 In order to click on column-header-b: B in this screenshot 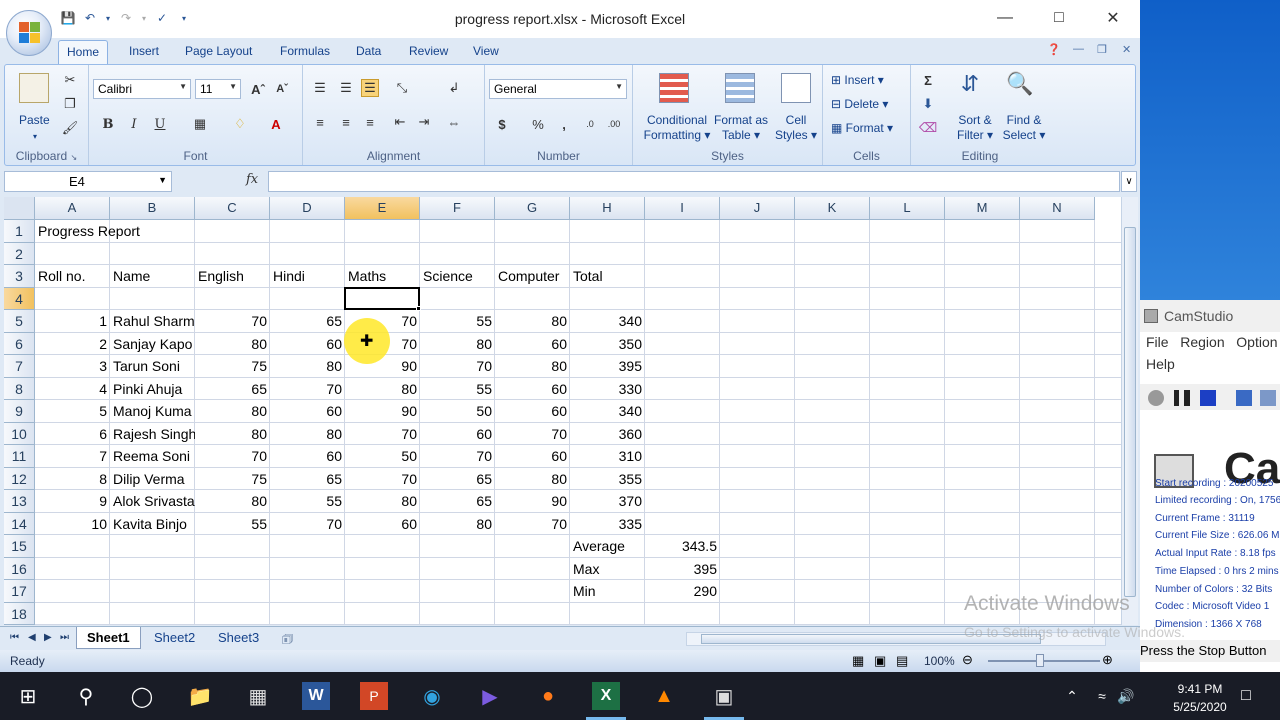, I will do `click(152, 208)`.